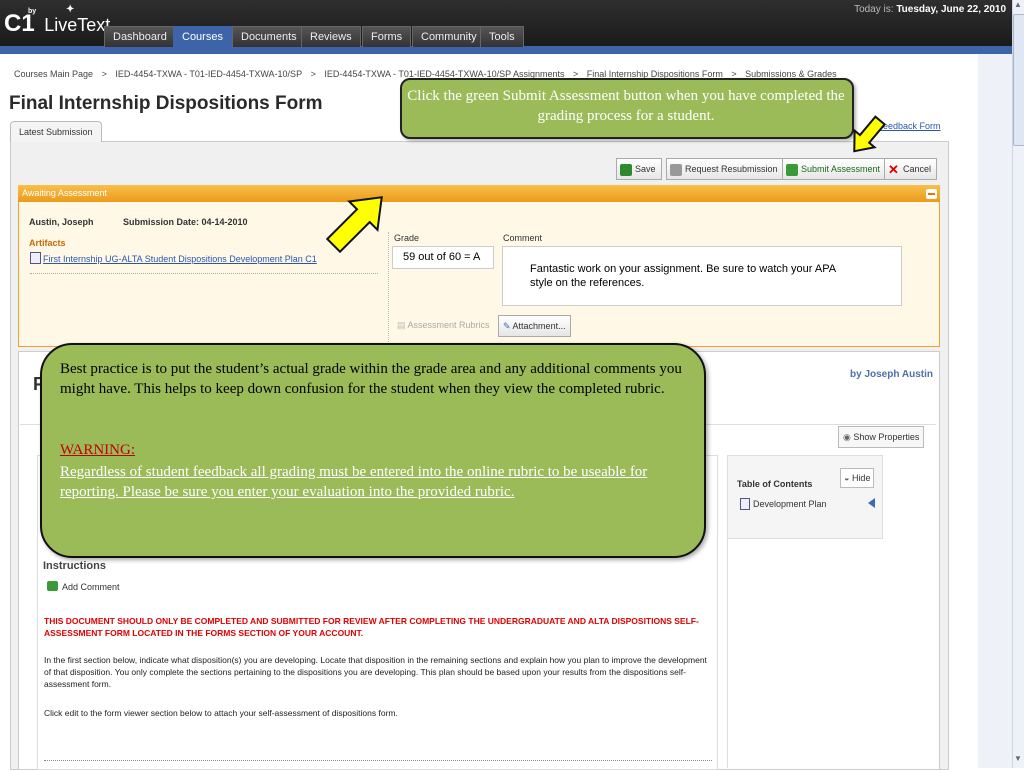  Describe the element at coordinates (354, 225) in the screenshot. I see `arrow-to-grade-icon` at that location.